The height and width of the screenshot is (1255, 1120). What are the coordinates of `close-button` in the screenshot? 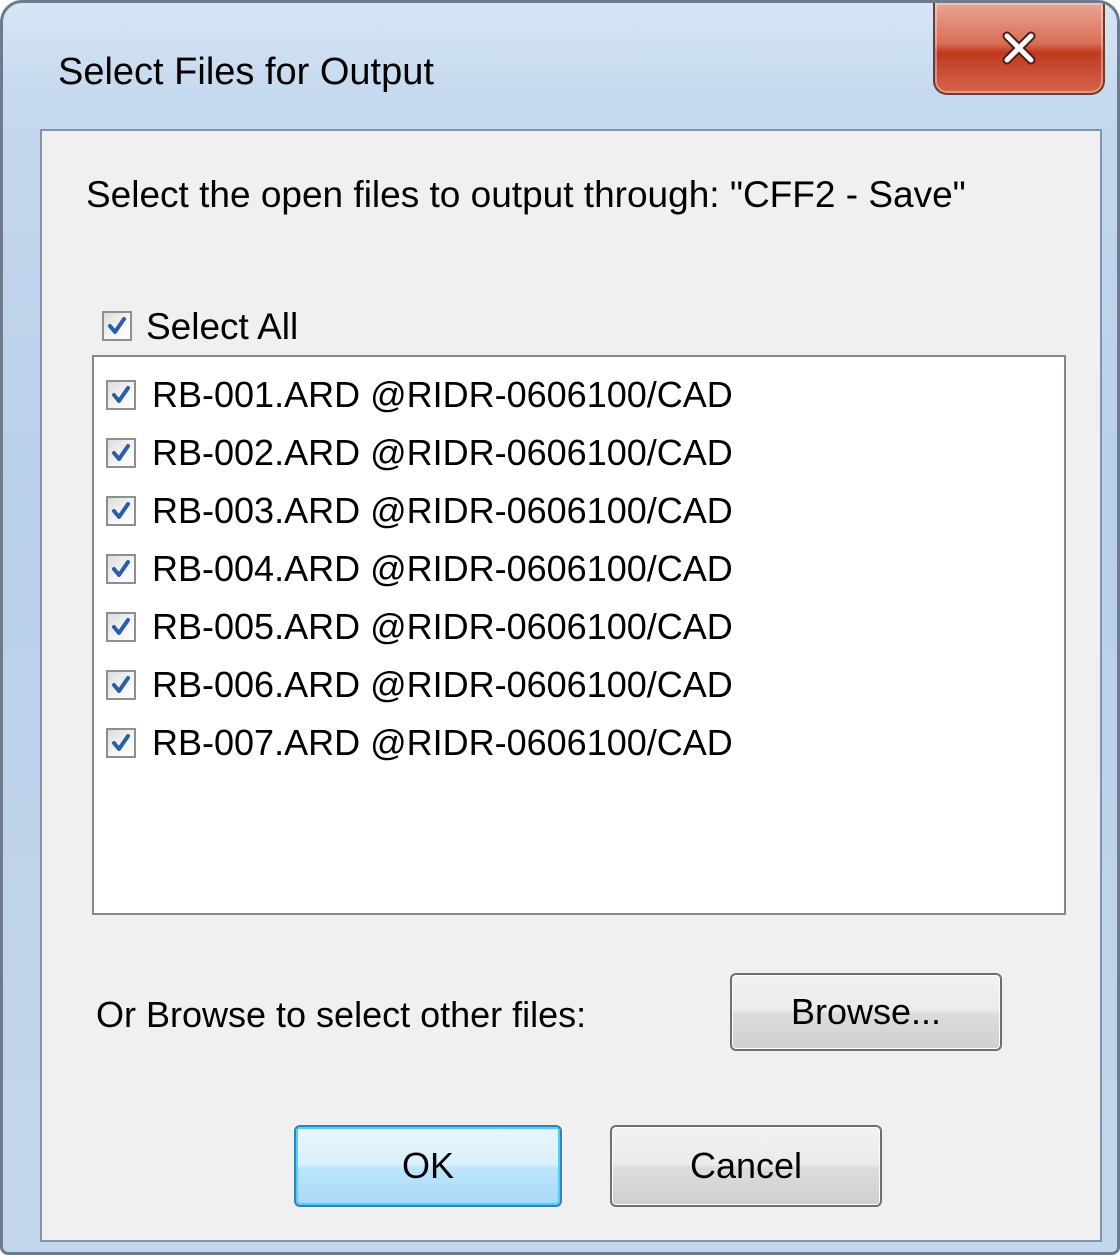 It's located at (1019, 49).